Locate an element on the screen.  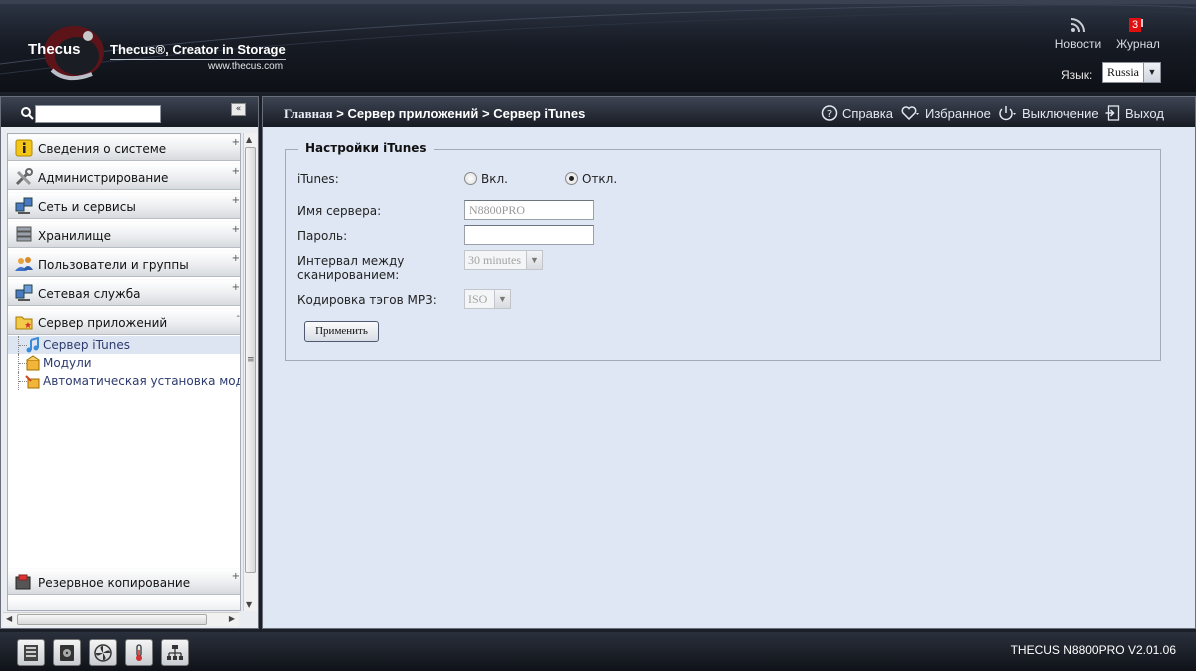
fan-status-button is located at coordinates (103, 652).